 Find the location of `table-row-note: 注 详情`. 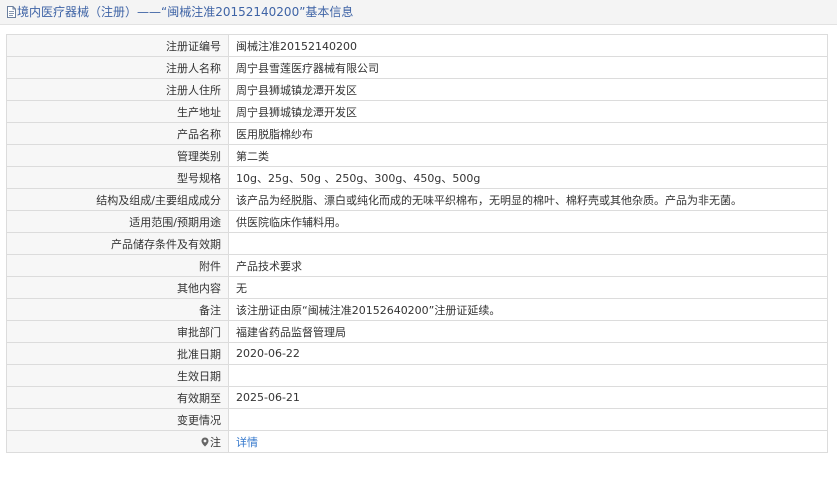

table-row-note: 注 详情 is located at coordinates (417, 441).